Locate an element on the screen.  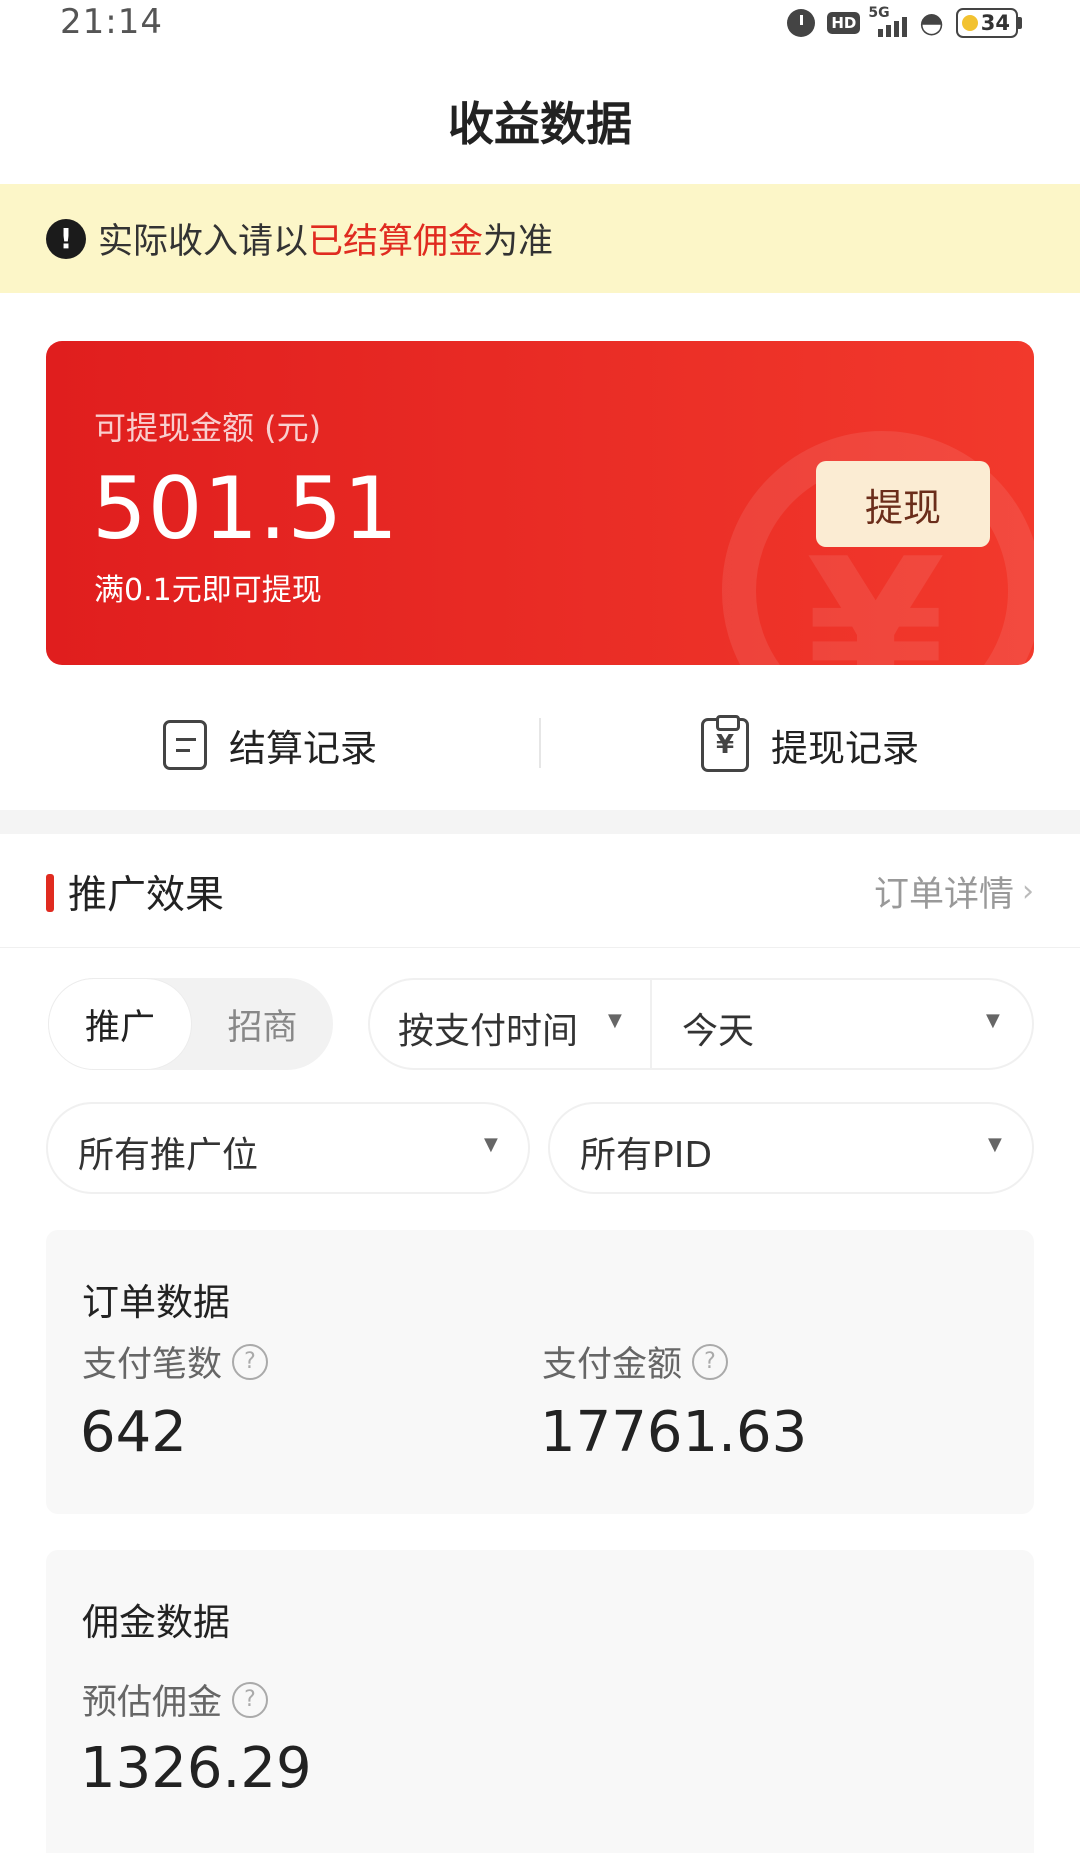
position-value: 所有推广位 is located at coordinates (168, 1155).